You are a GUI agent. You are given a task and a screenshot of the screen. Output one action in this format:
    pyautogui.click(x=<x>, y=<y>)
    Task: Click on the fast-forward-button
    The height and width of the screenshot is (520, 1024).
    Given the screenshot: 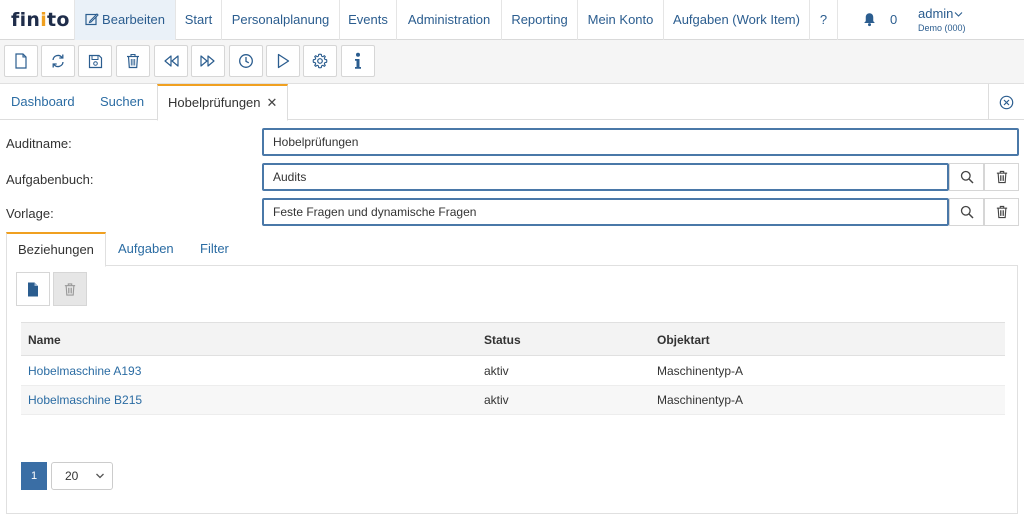 What is the action you would take?
    pyautogui.click(x=208, y=61)
    